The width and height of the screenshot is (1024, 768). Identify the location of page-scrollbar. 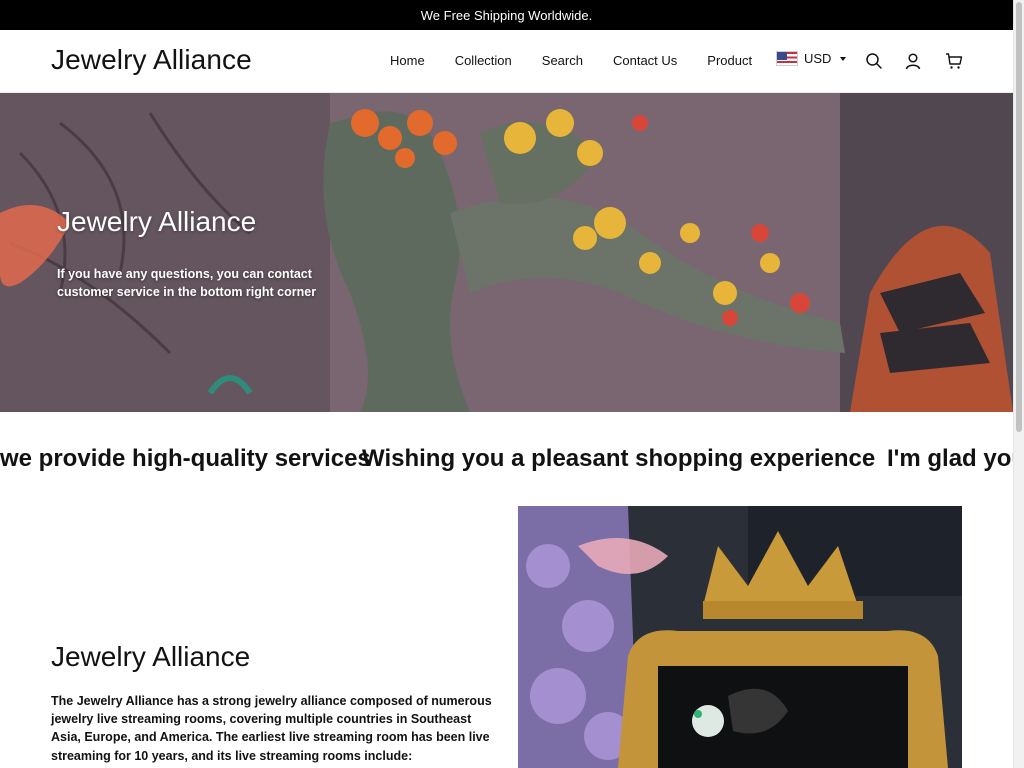
(1018, 384).